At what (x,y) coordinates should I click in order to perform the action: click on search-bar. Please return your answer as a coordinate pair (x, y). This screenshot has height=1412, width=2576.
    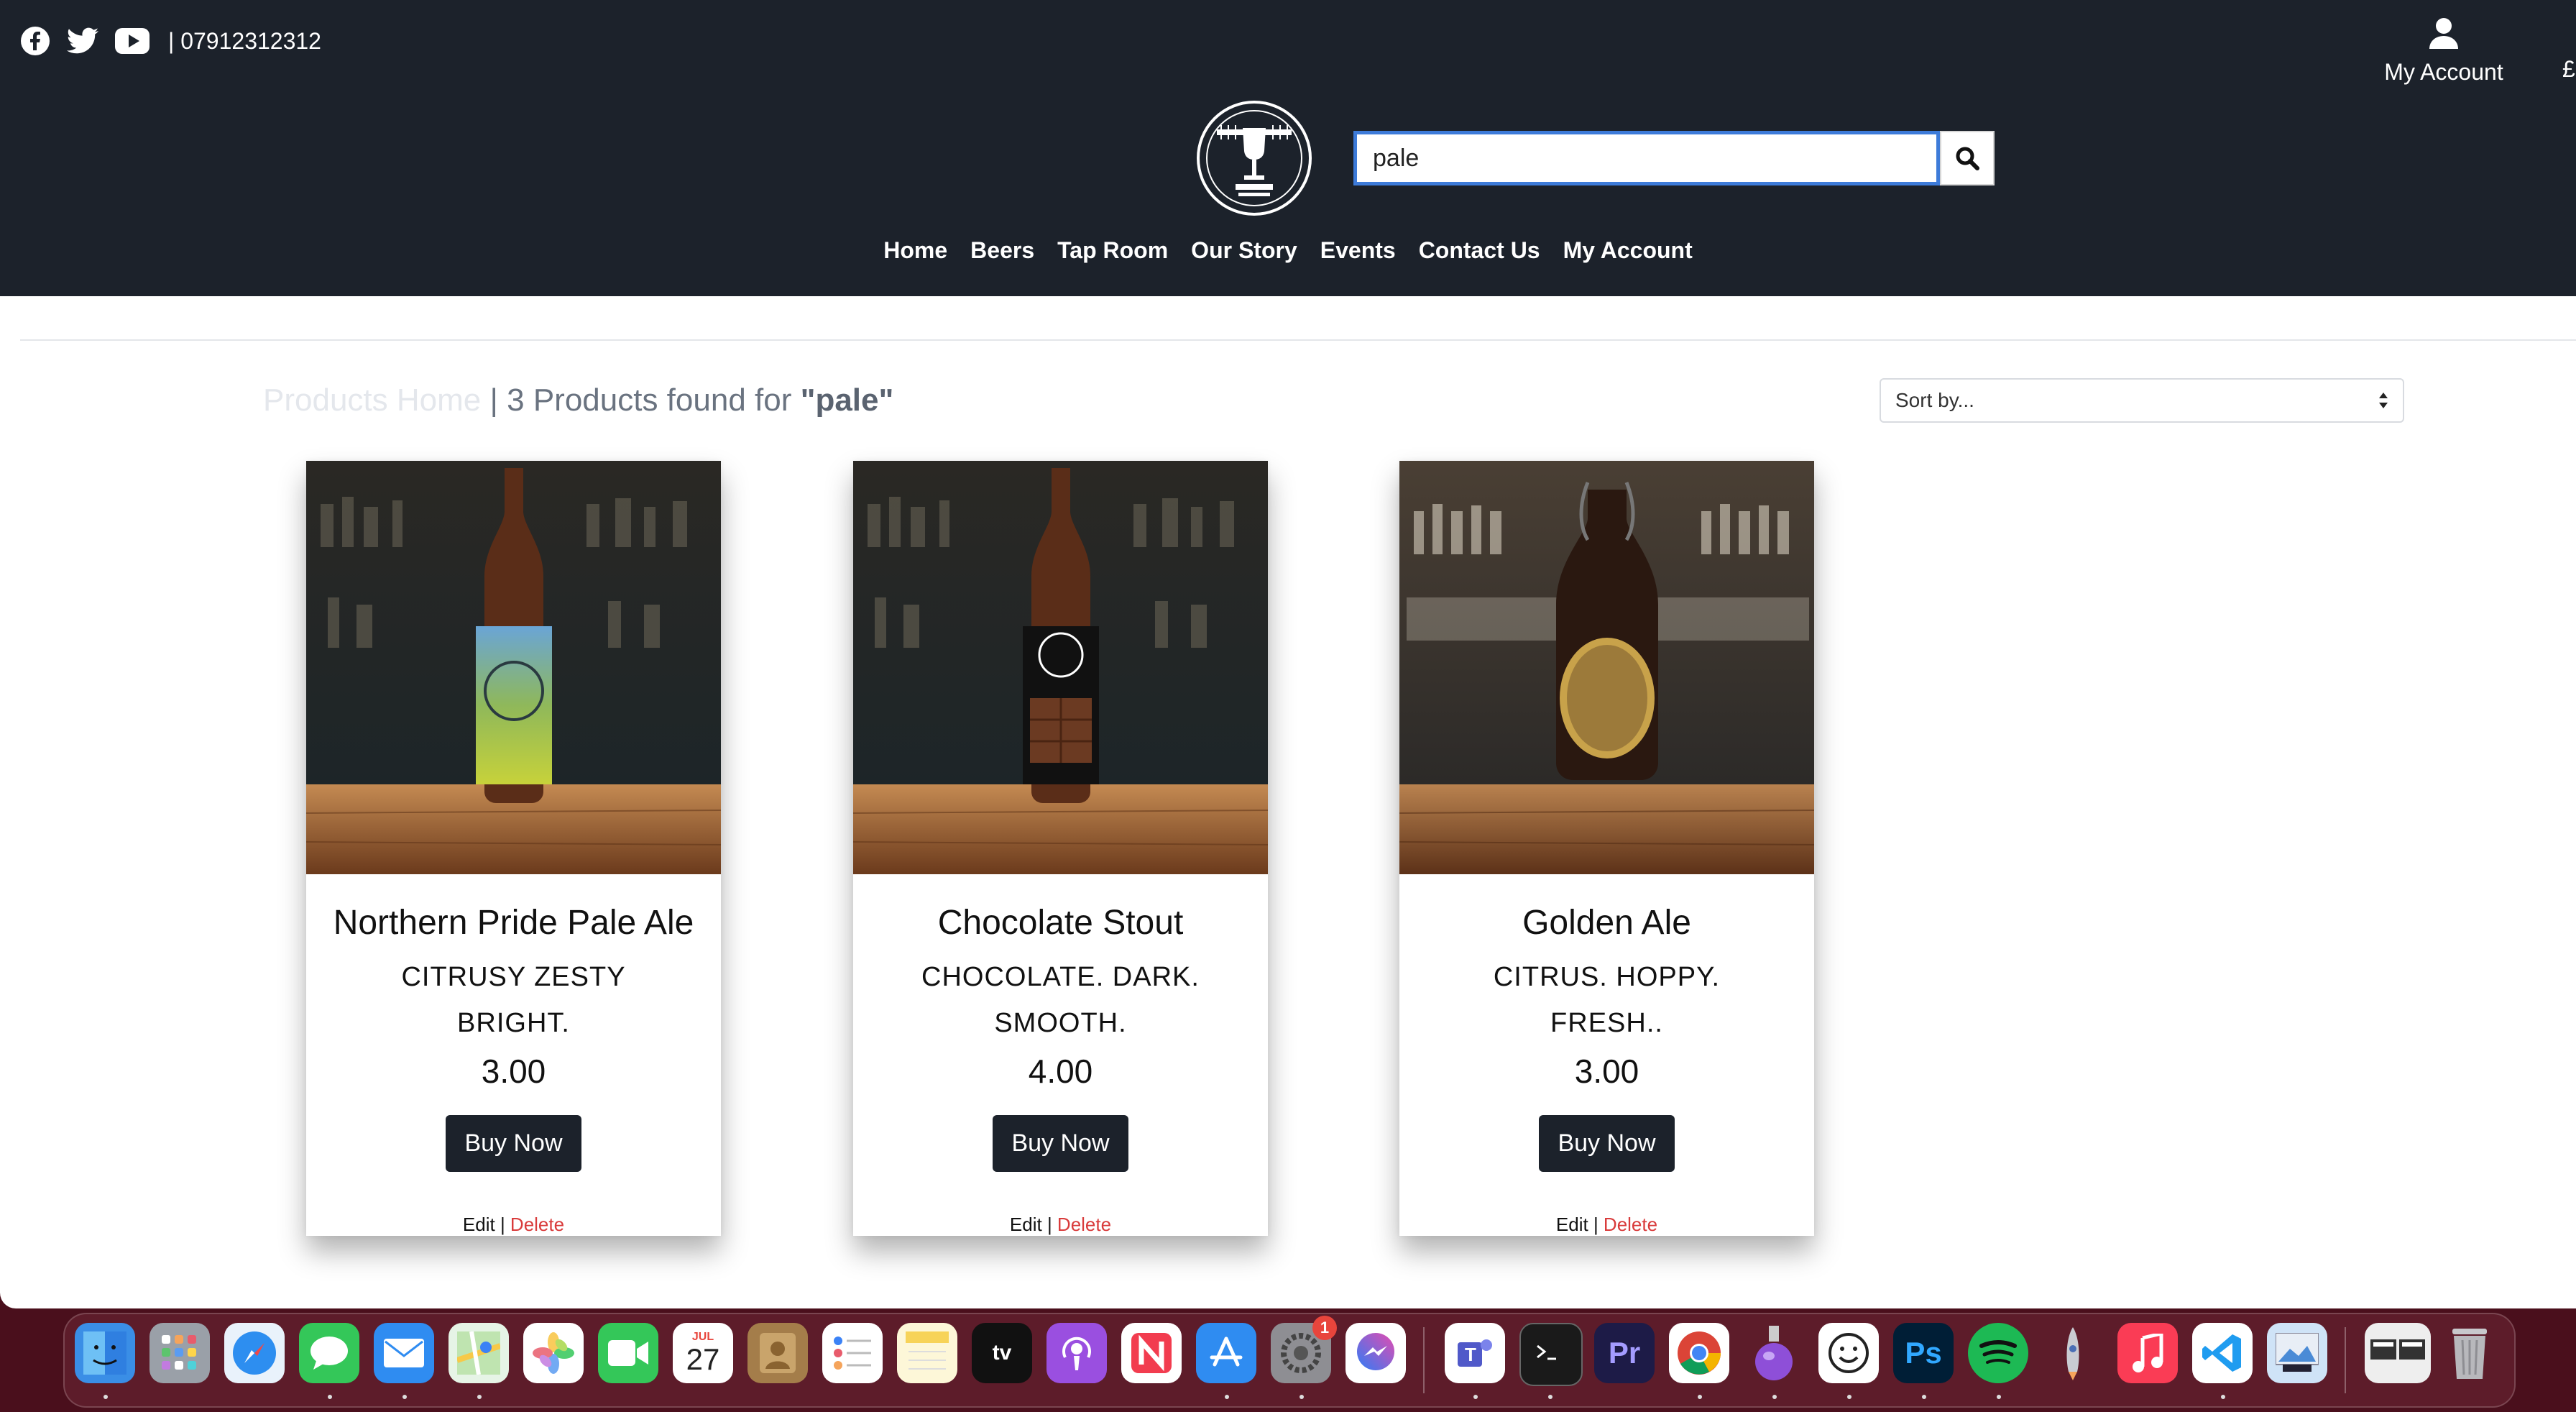
    Looking at the image, I should click on (1674, 158).